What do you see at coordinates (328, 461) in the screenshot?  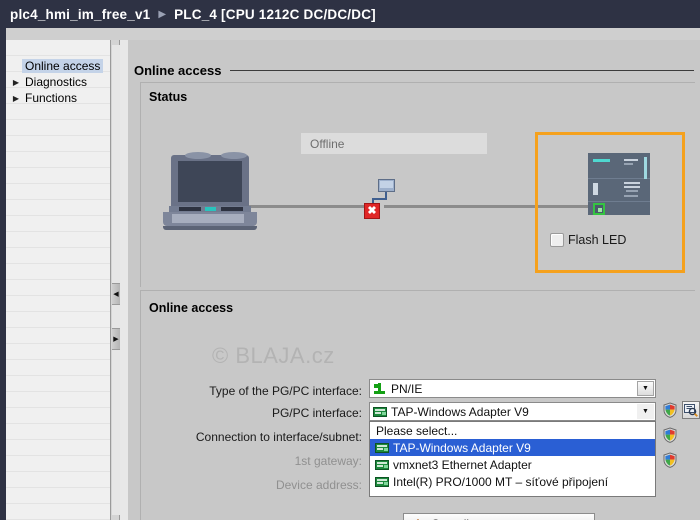 I see `field-label-first-gateway: 1st gateway:` at bounding box center [328, 461].